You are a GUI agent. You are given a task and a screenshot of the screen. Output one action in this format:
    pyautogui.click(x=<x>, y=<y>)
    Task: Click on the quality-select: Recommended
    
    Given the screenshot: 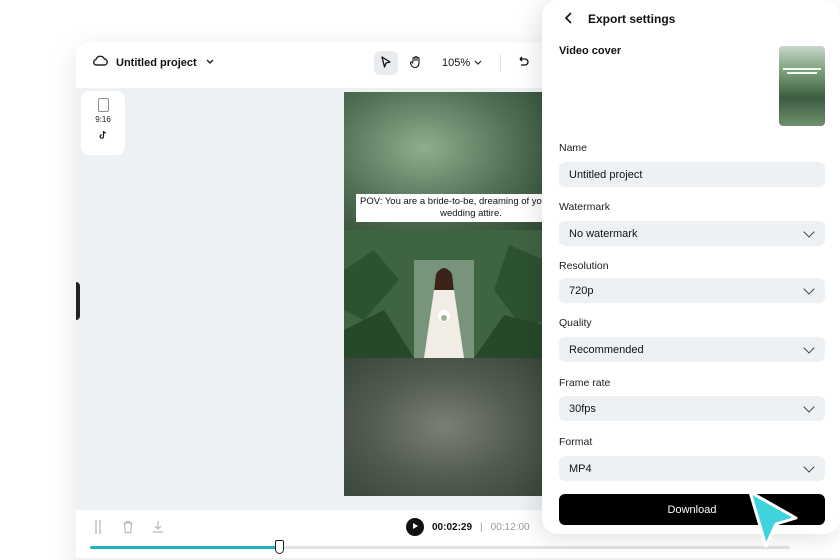 What is the action you would take?
    pyautogui.click(x=692, y=349)
    